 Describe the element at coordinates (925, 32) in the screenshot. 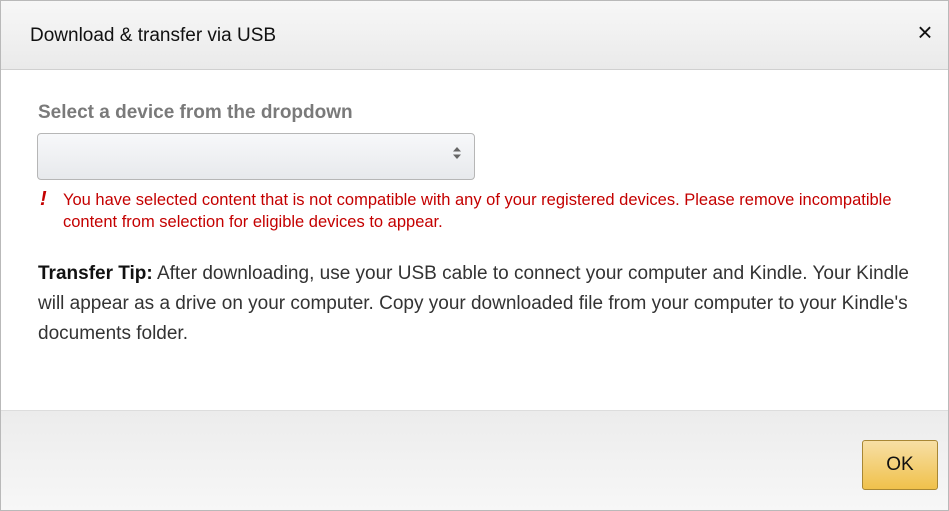

I see `close-icon: ×` at that location.